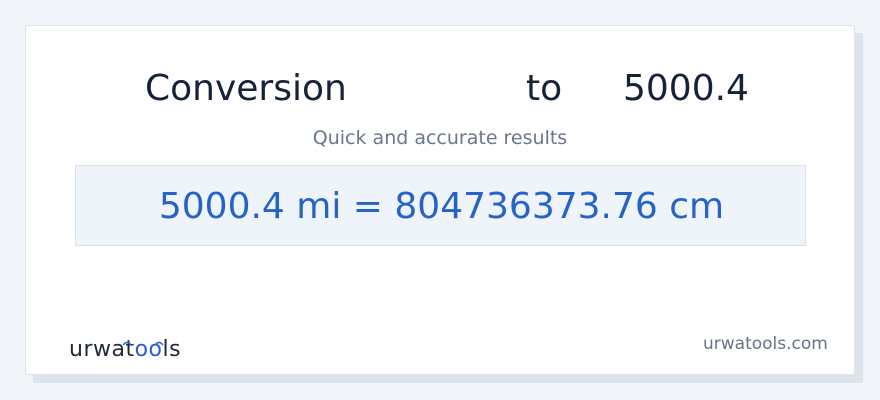 The width and height of the screenshot is (880, 400). I want to click on title-value: 5000.4, so click(686, 88).